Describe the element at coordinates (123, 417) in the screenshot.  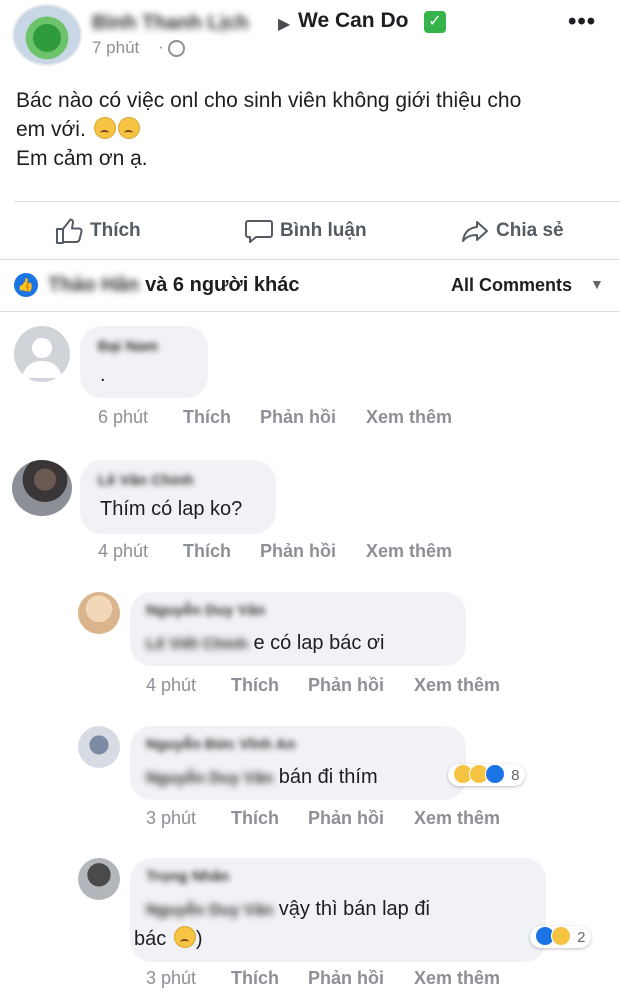
I see `comment-time: 6 phút` at that location.